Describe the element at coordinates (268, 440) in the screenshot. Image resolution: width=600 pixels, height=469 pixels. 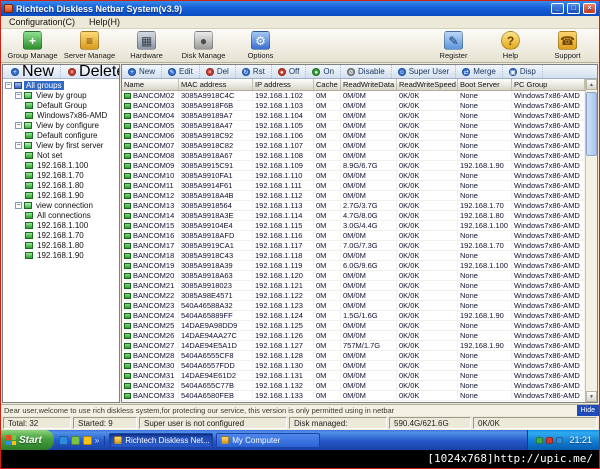
I see `task-button: My Computer` at that location.